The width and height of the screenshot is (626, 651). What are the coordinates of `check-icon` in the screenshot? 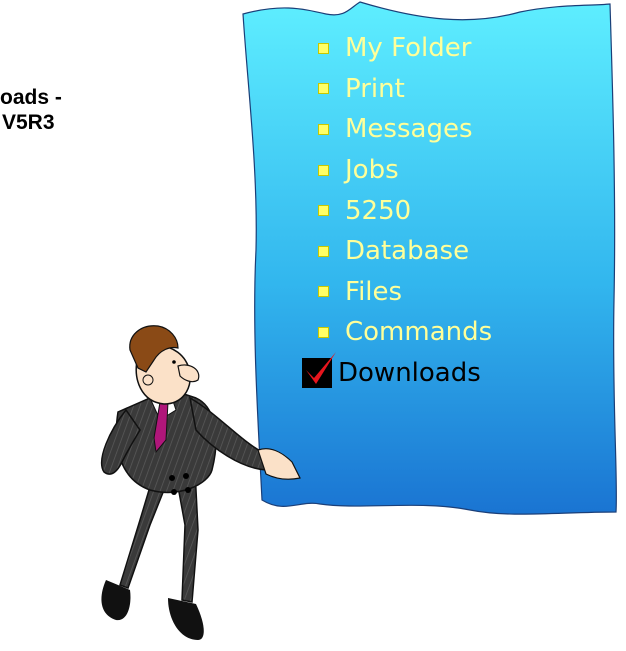 It's located at (319, 370).